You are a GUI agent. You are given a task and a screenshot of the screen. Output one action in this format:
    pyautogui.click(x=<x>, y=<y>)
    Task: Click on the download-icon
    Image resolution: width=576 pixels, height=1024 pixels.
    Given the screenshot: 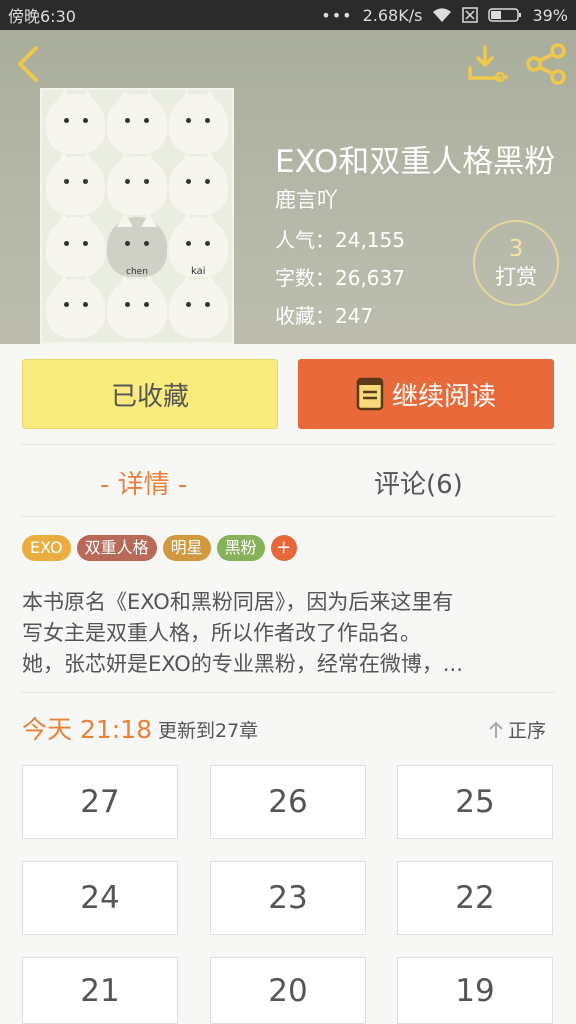 What is the action you would take?
    pyautogui.click(x=488, y=64)
    